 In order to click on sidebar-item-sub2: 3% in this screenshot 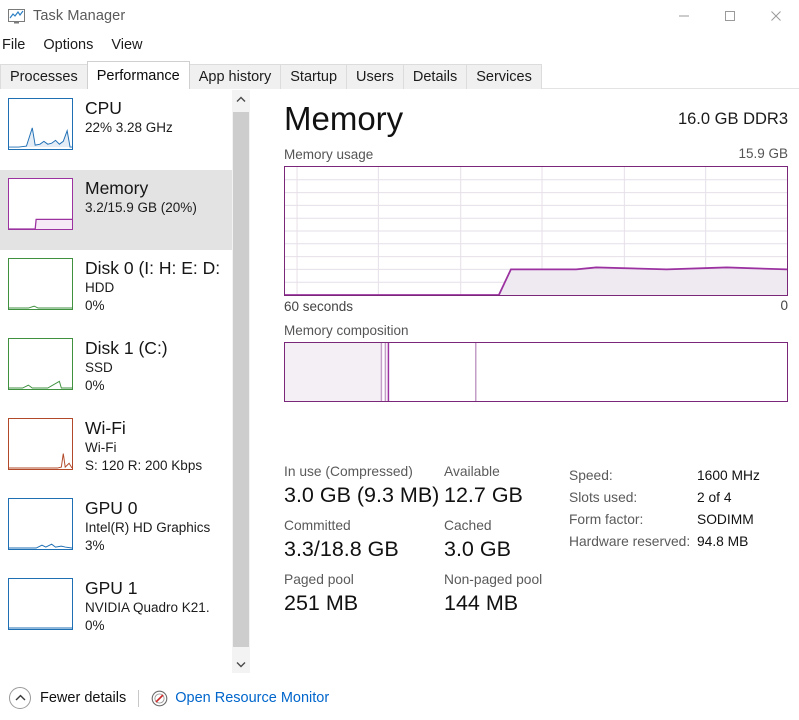, I will do `click(95, 545)`.